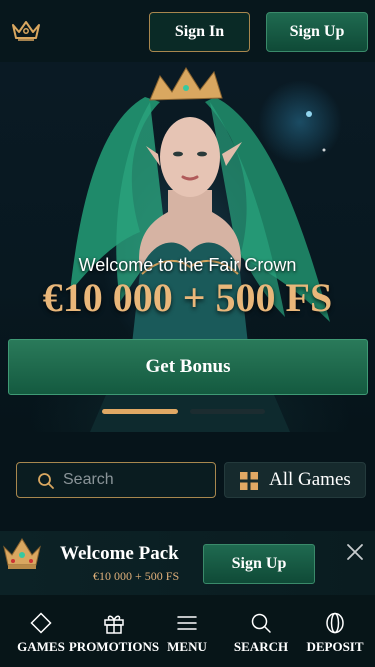 Image resolution: width=375 pixels, height=667 pixels. What do you see at coordinates (187, 646) in the screenshot?
I see `nav-label: MENU` at bounding box center [187, 646].